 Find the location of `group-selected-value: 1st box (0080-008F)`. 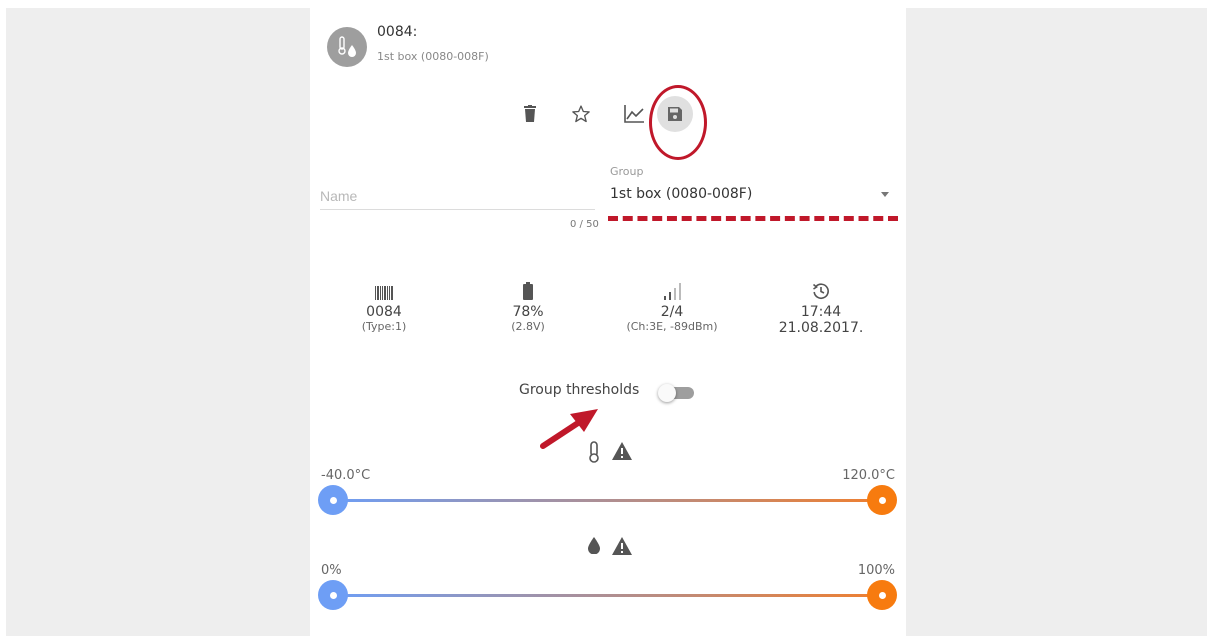

group-selected-value: 1st box (0080-008F) is located at coordinates (681, 194).